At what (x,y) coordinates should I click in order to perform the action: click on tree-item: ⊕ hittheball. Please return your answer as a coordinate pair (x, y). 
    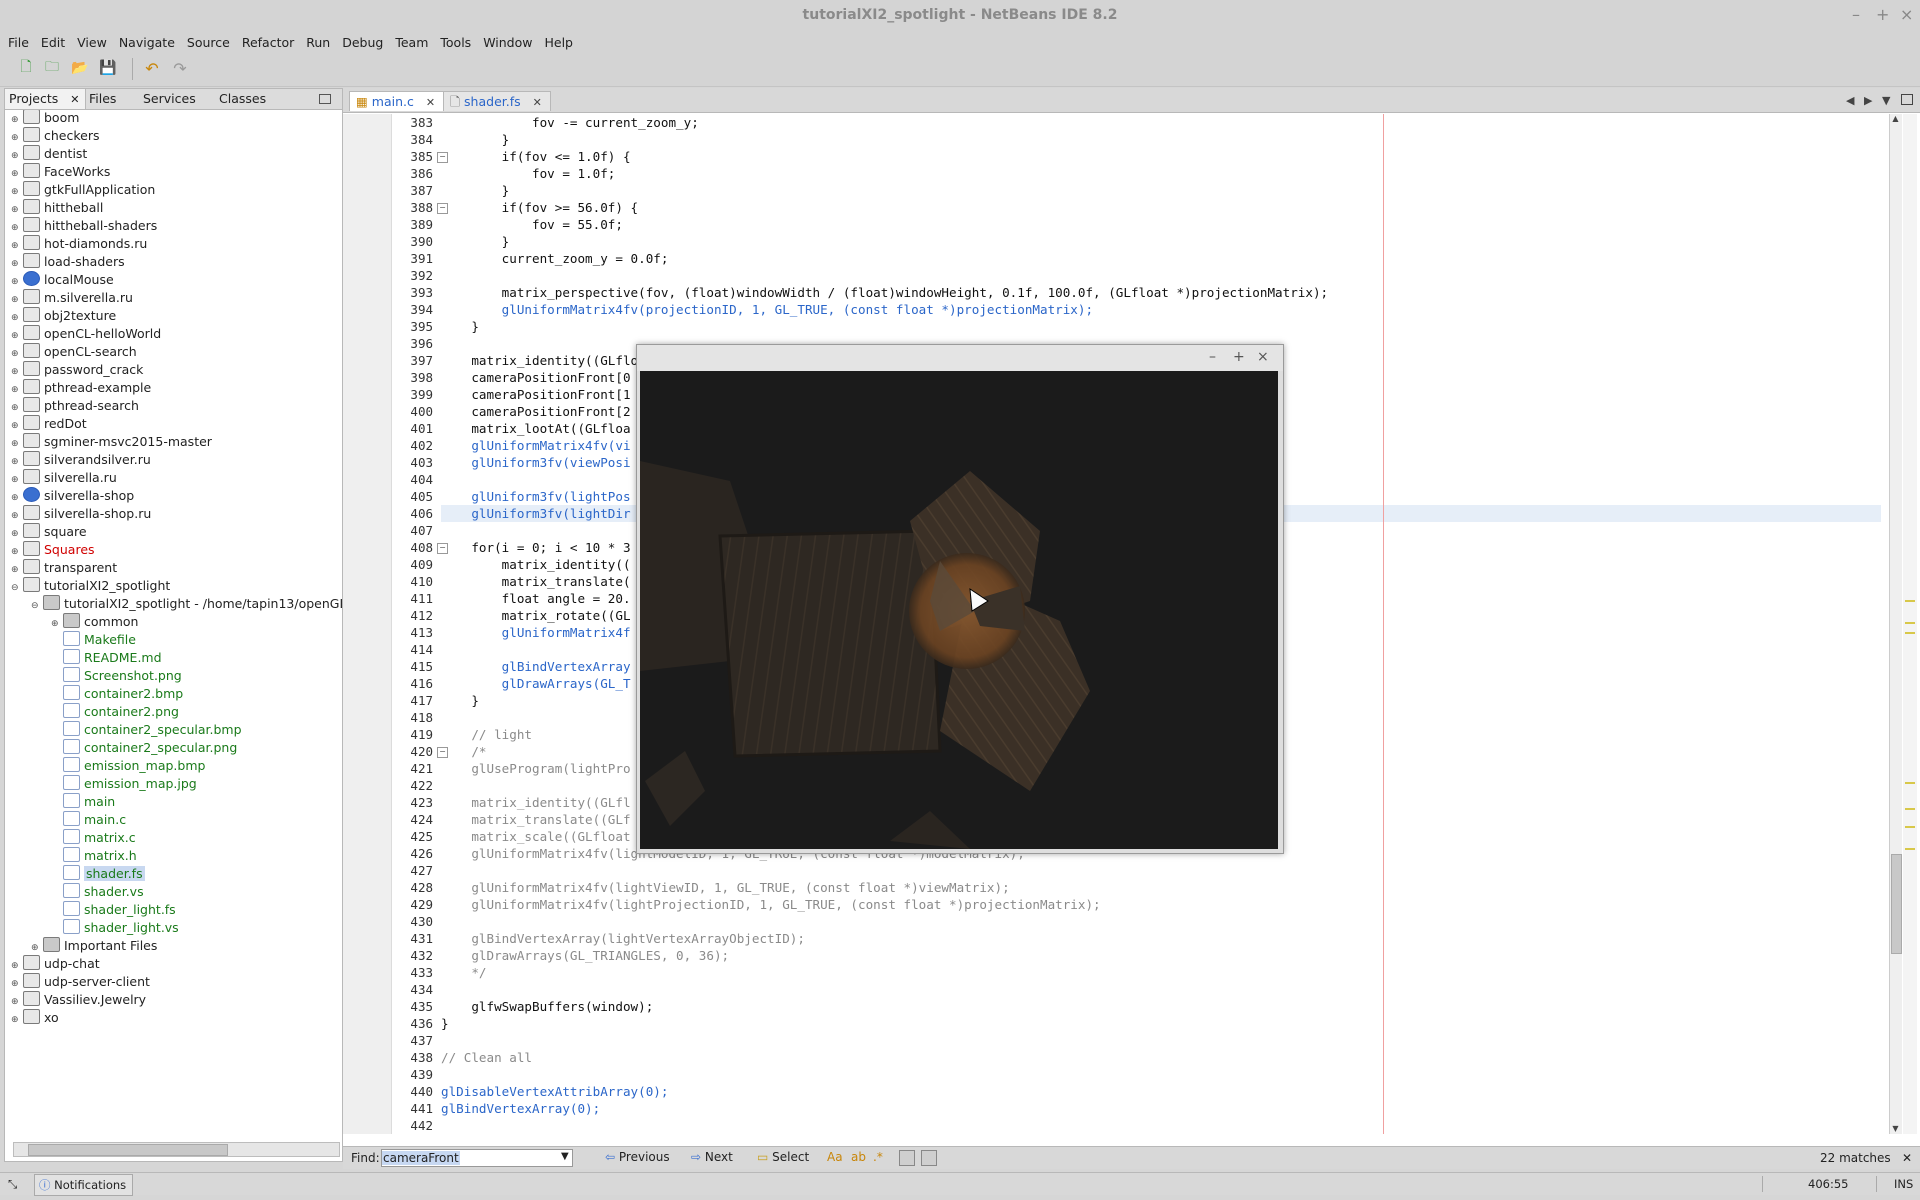
    Looking at the image, I should click on (57, 208).